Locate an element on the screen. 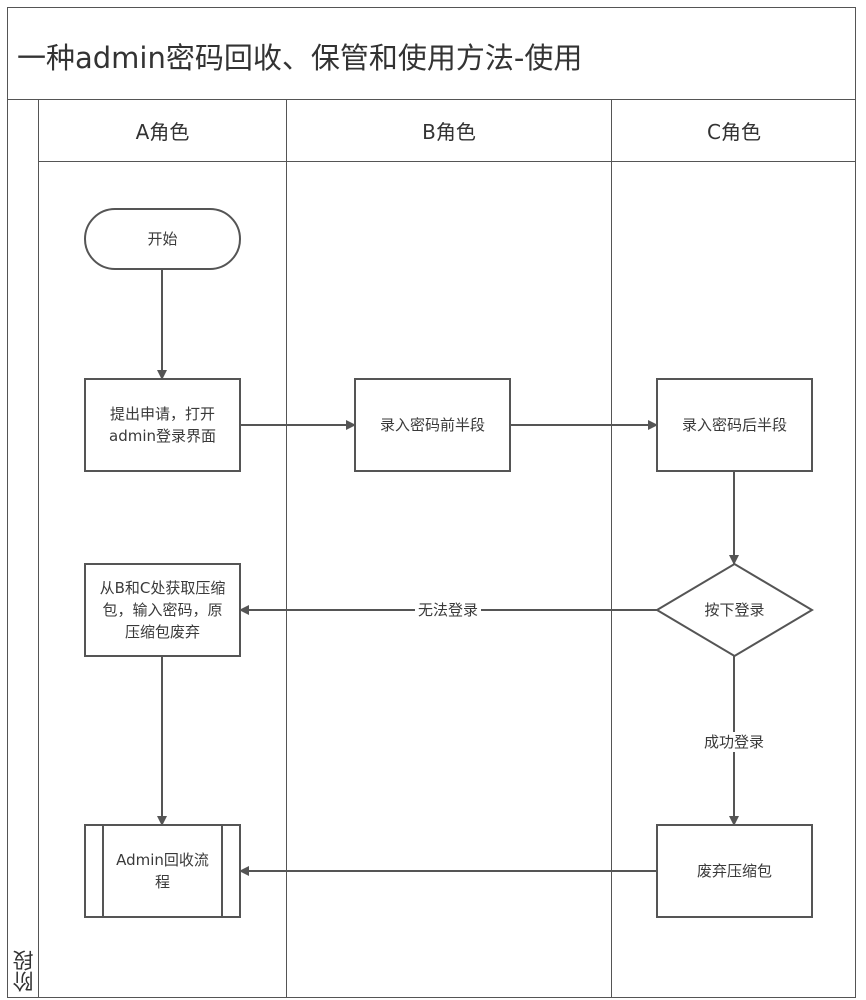  node-label: 提出申请，打开 is located at coordinates (162, 414).